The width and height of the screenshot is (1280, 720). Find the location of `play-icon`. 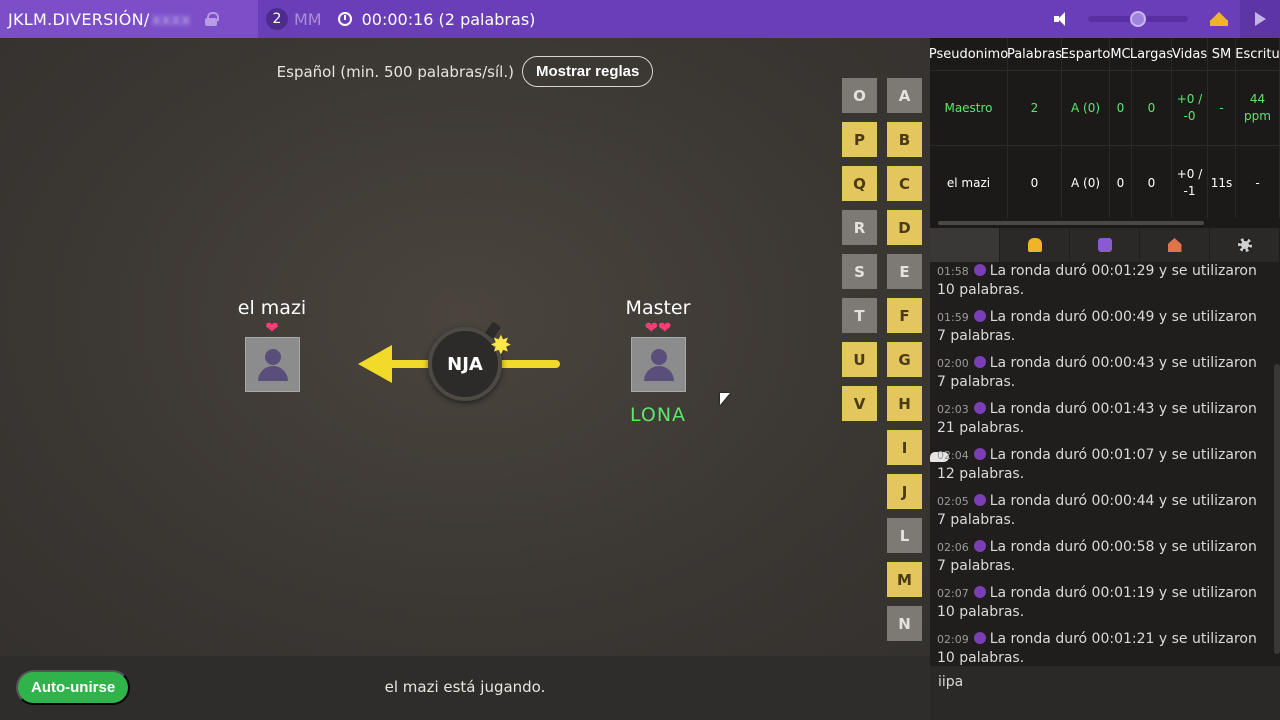

play-icon is located at coordinates (1260, 19).